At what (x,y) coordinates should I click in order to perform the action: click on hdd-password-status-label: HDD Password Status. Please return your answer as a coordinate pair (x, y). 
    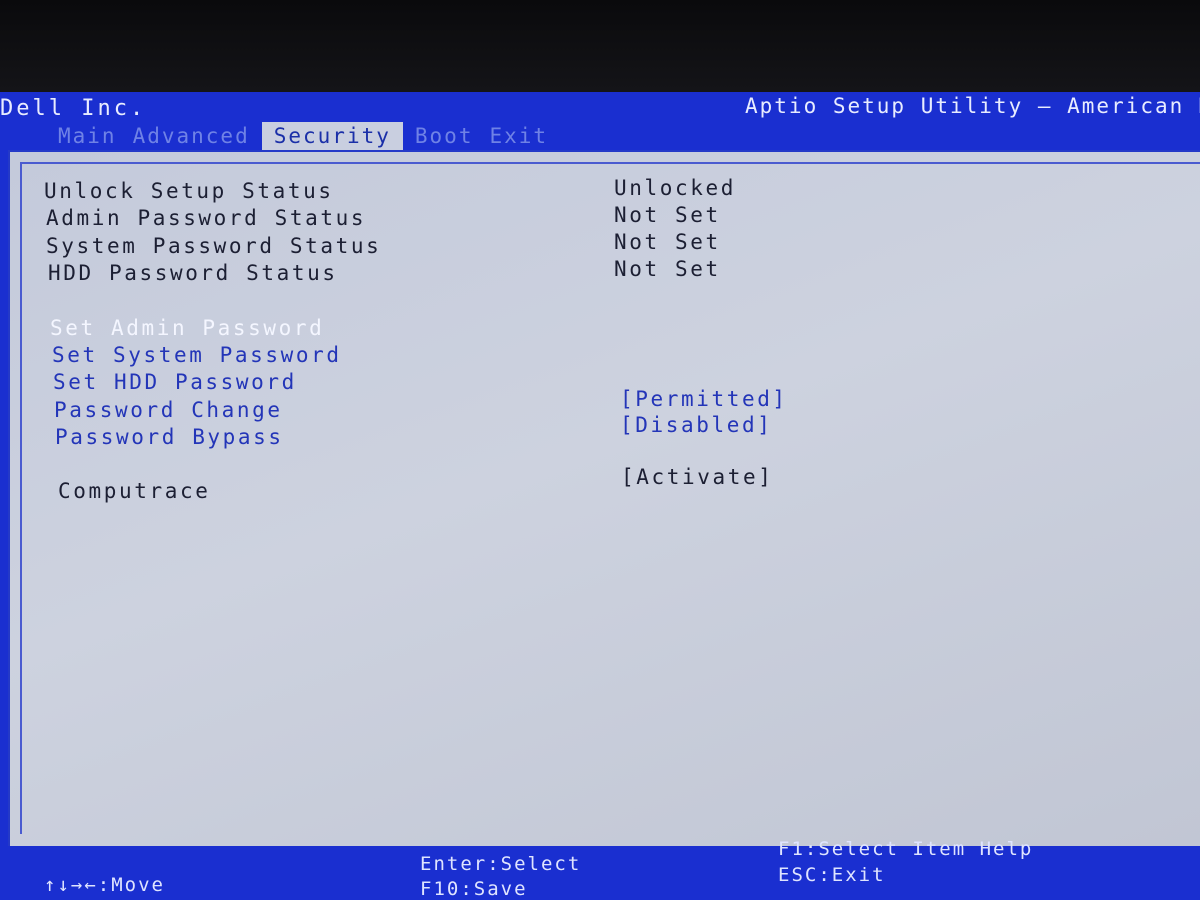
    Looking at the image, I should click on (193, 273).